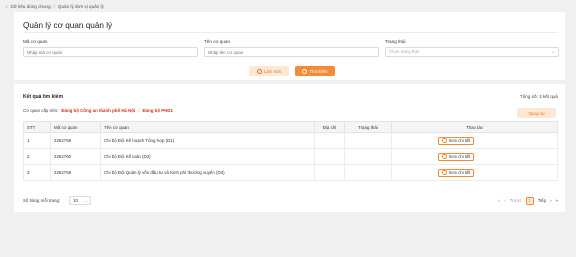  Describe the element at coordinates (31, 6) in the screenshot. I see `breadcrumb-item-shared-data: Dữ liệu dùng chung` at that location.